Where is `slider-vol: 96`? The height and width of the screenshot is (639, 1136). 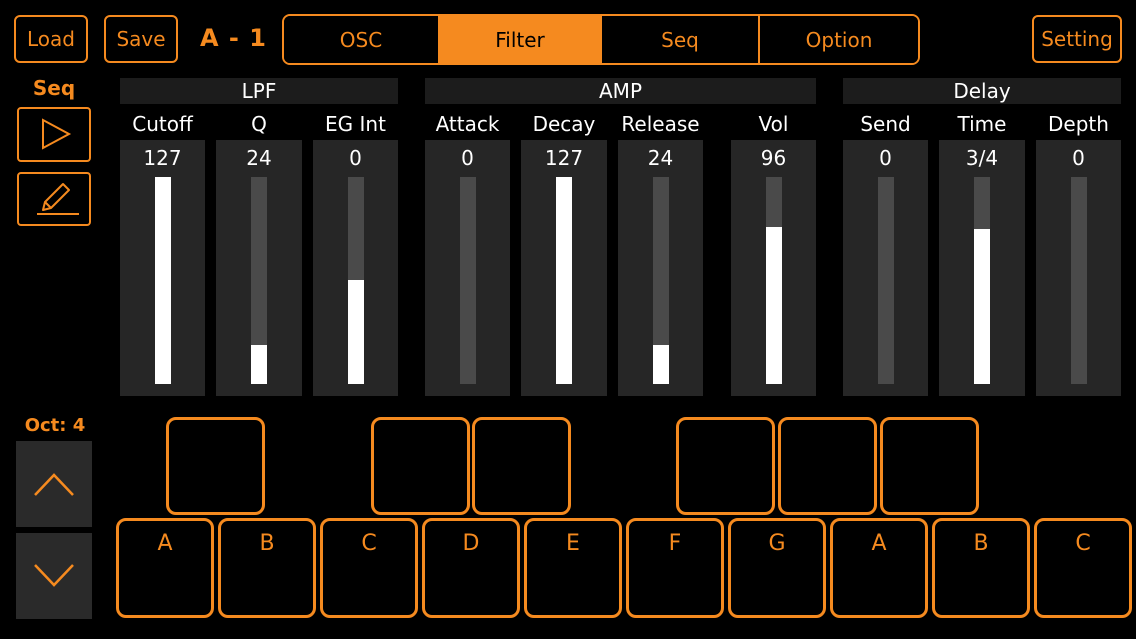 slider-vol: 96 is located at coordinates (773, 268).